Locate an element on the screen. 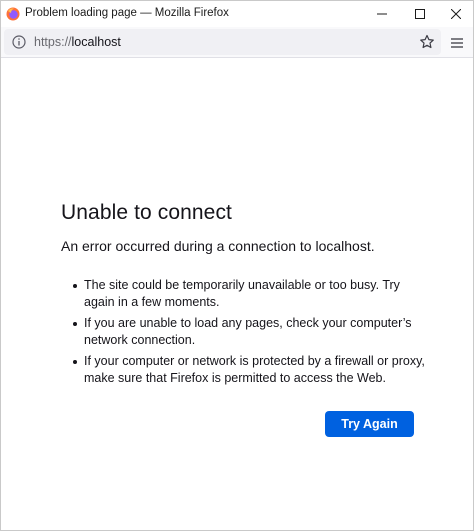 The image size is (474, 531). url-scheme: https:// is located at coordinates (53, 42).